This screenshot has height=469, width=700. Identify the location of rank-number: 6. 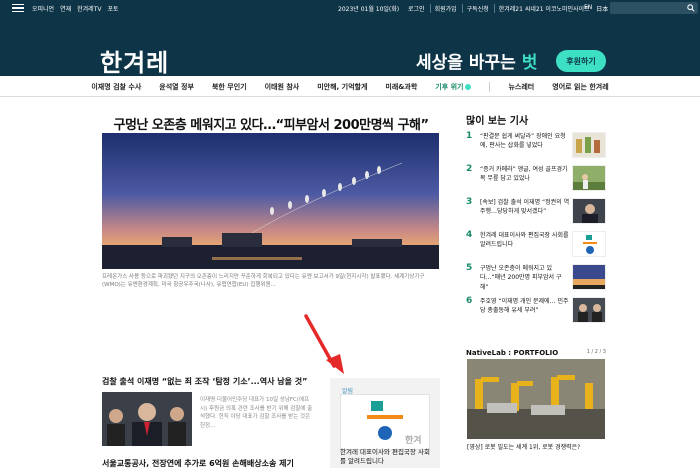
(469, 301).